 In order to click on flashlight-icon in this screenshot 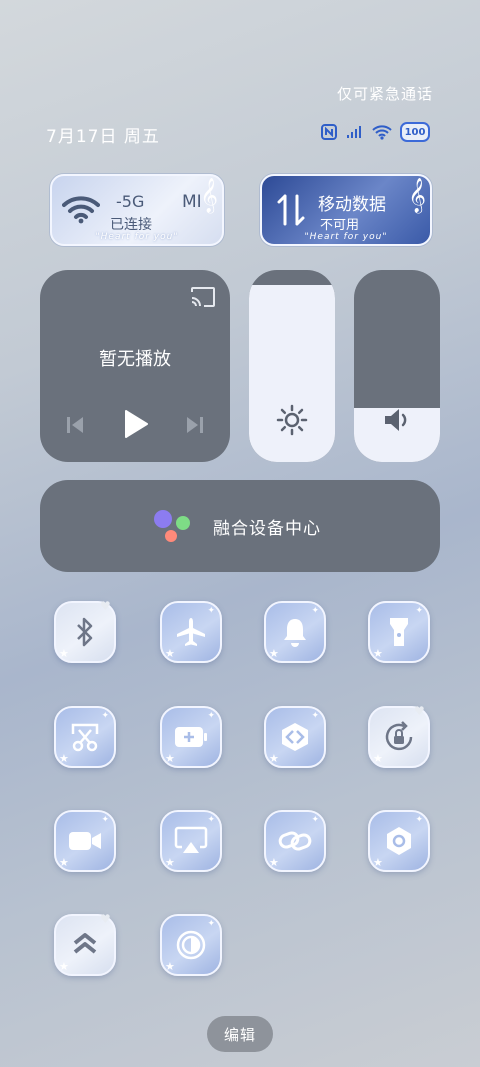, I will do `click(399, 632)`.